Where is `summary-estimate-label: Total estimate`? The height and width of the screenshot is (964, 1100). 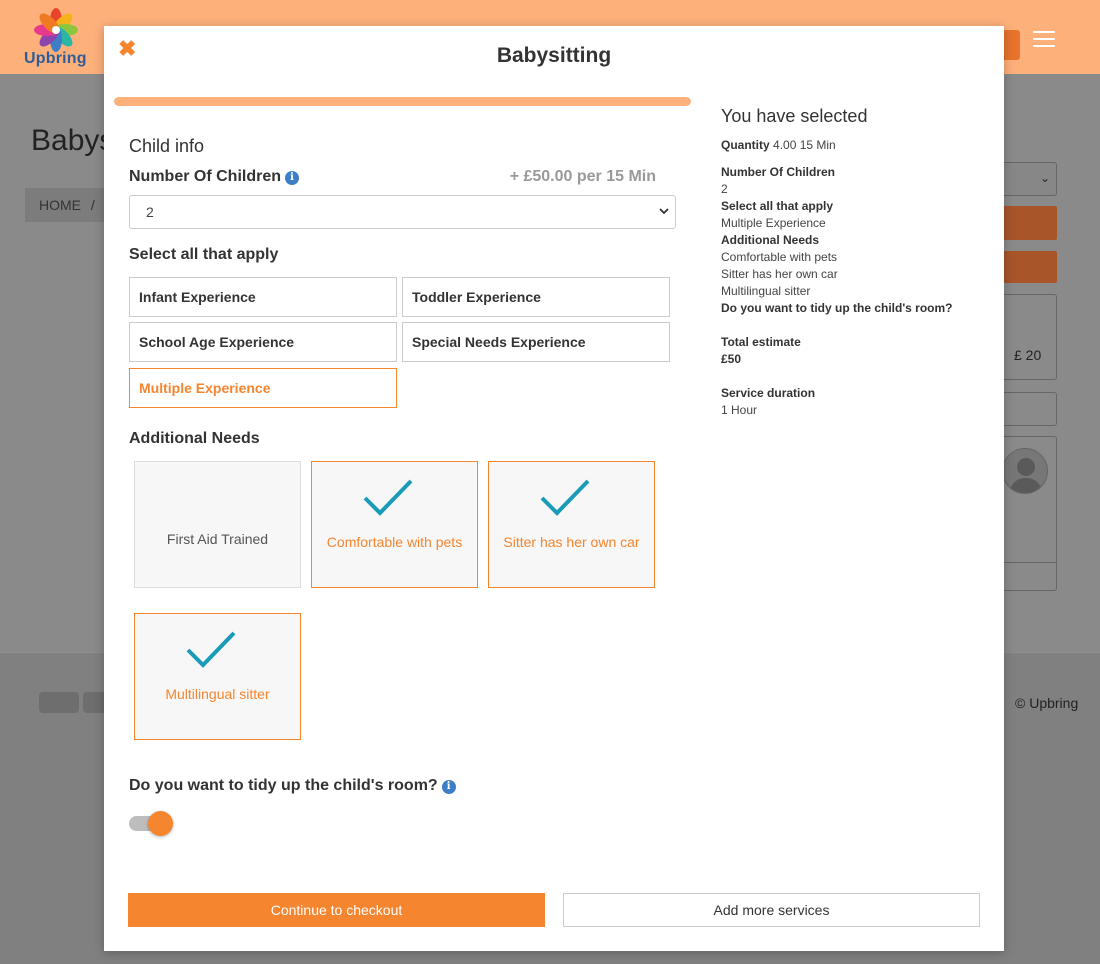
summary-estimate-label: Total estimate is located at coordinates (761, 342).